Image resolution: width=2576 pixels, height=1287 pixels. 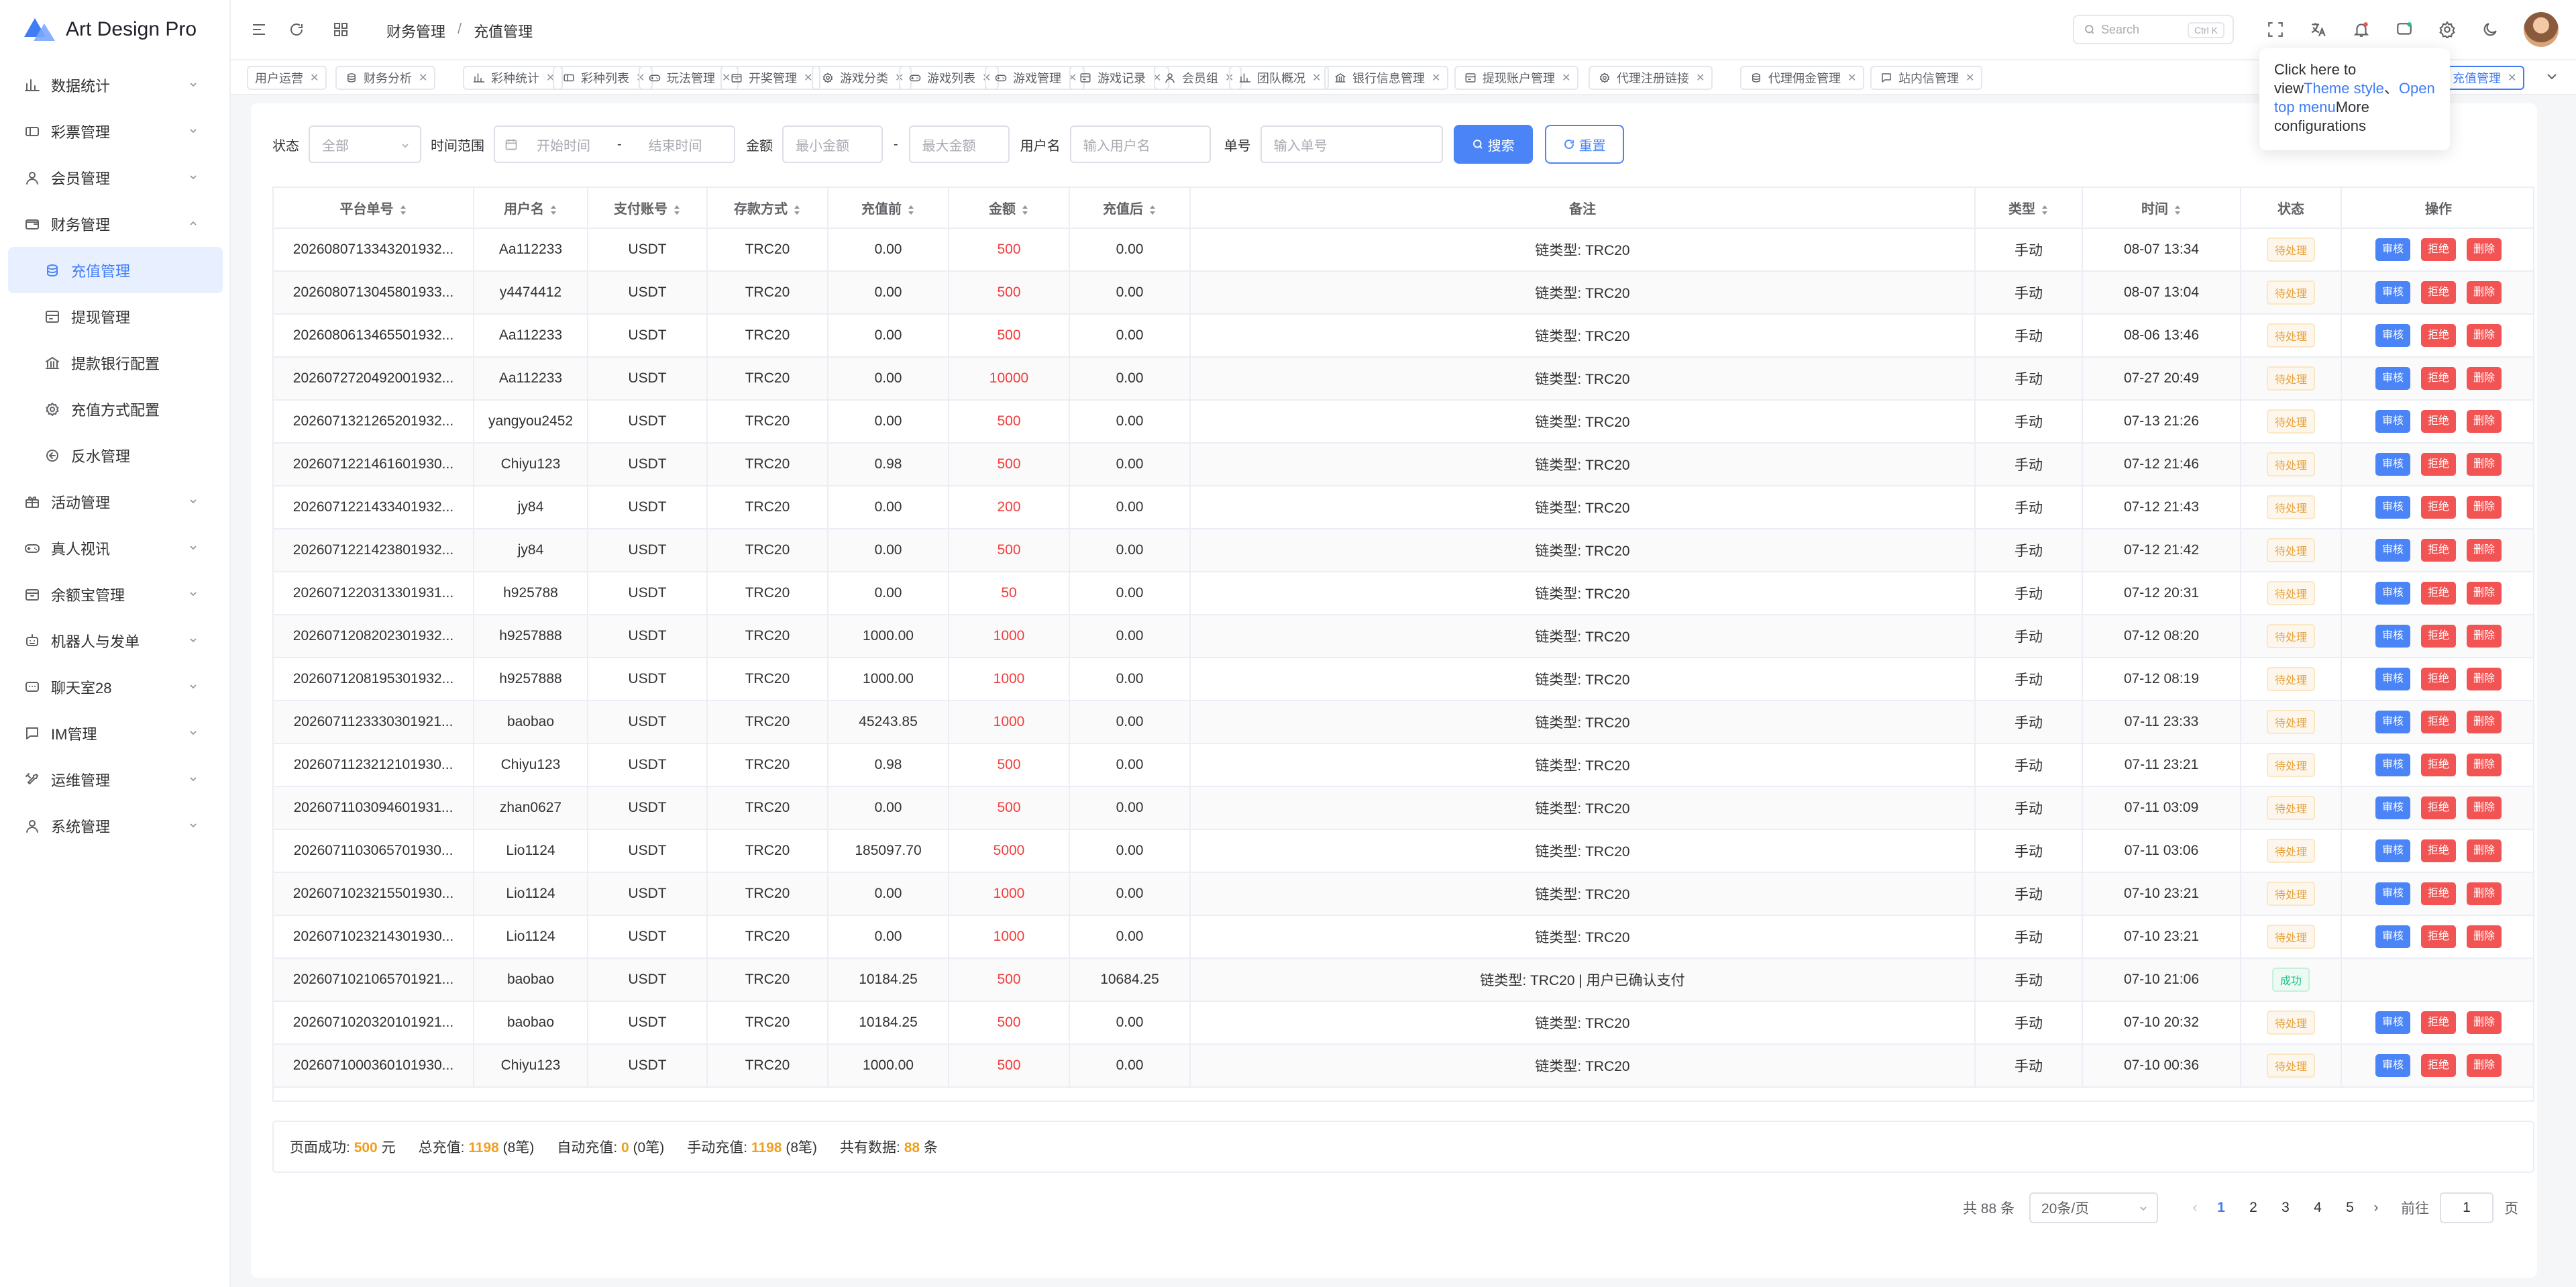 I want to click on sidebar-item: IM管理, so click(x=115, y=733).